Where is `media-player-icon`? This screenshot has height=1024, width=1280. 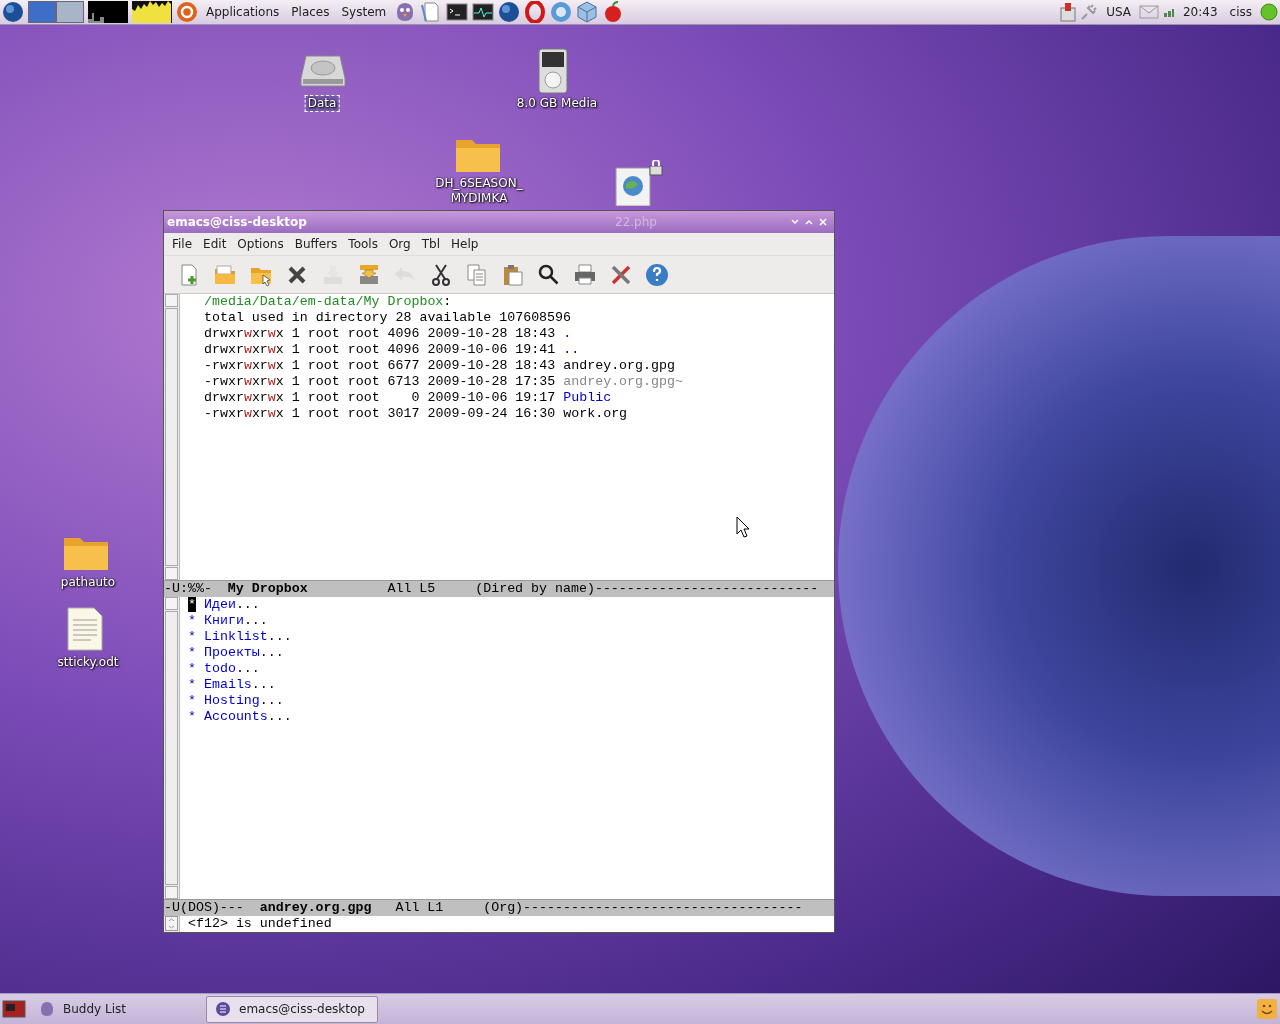
media-player-icon is located at coordinates (553, 71).